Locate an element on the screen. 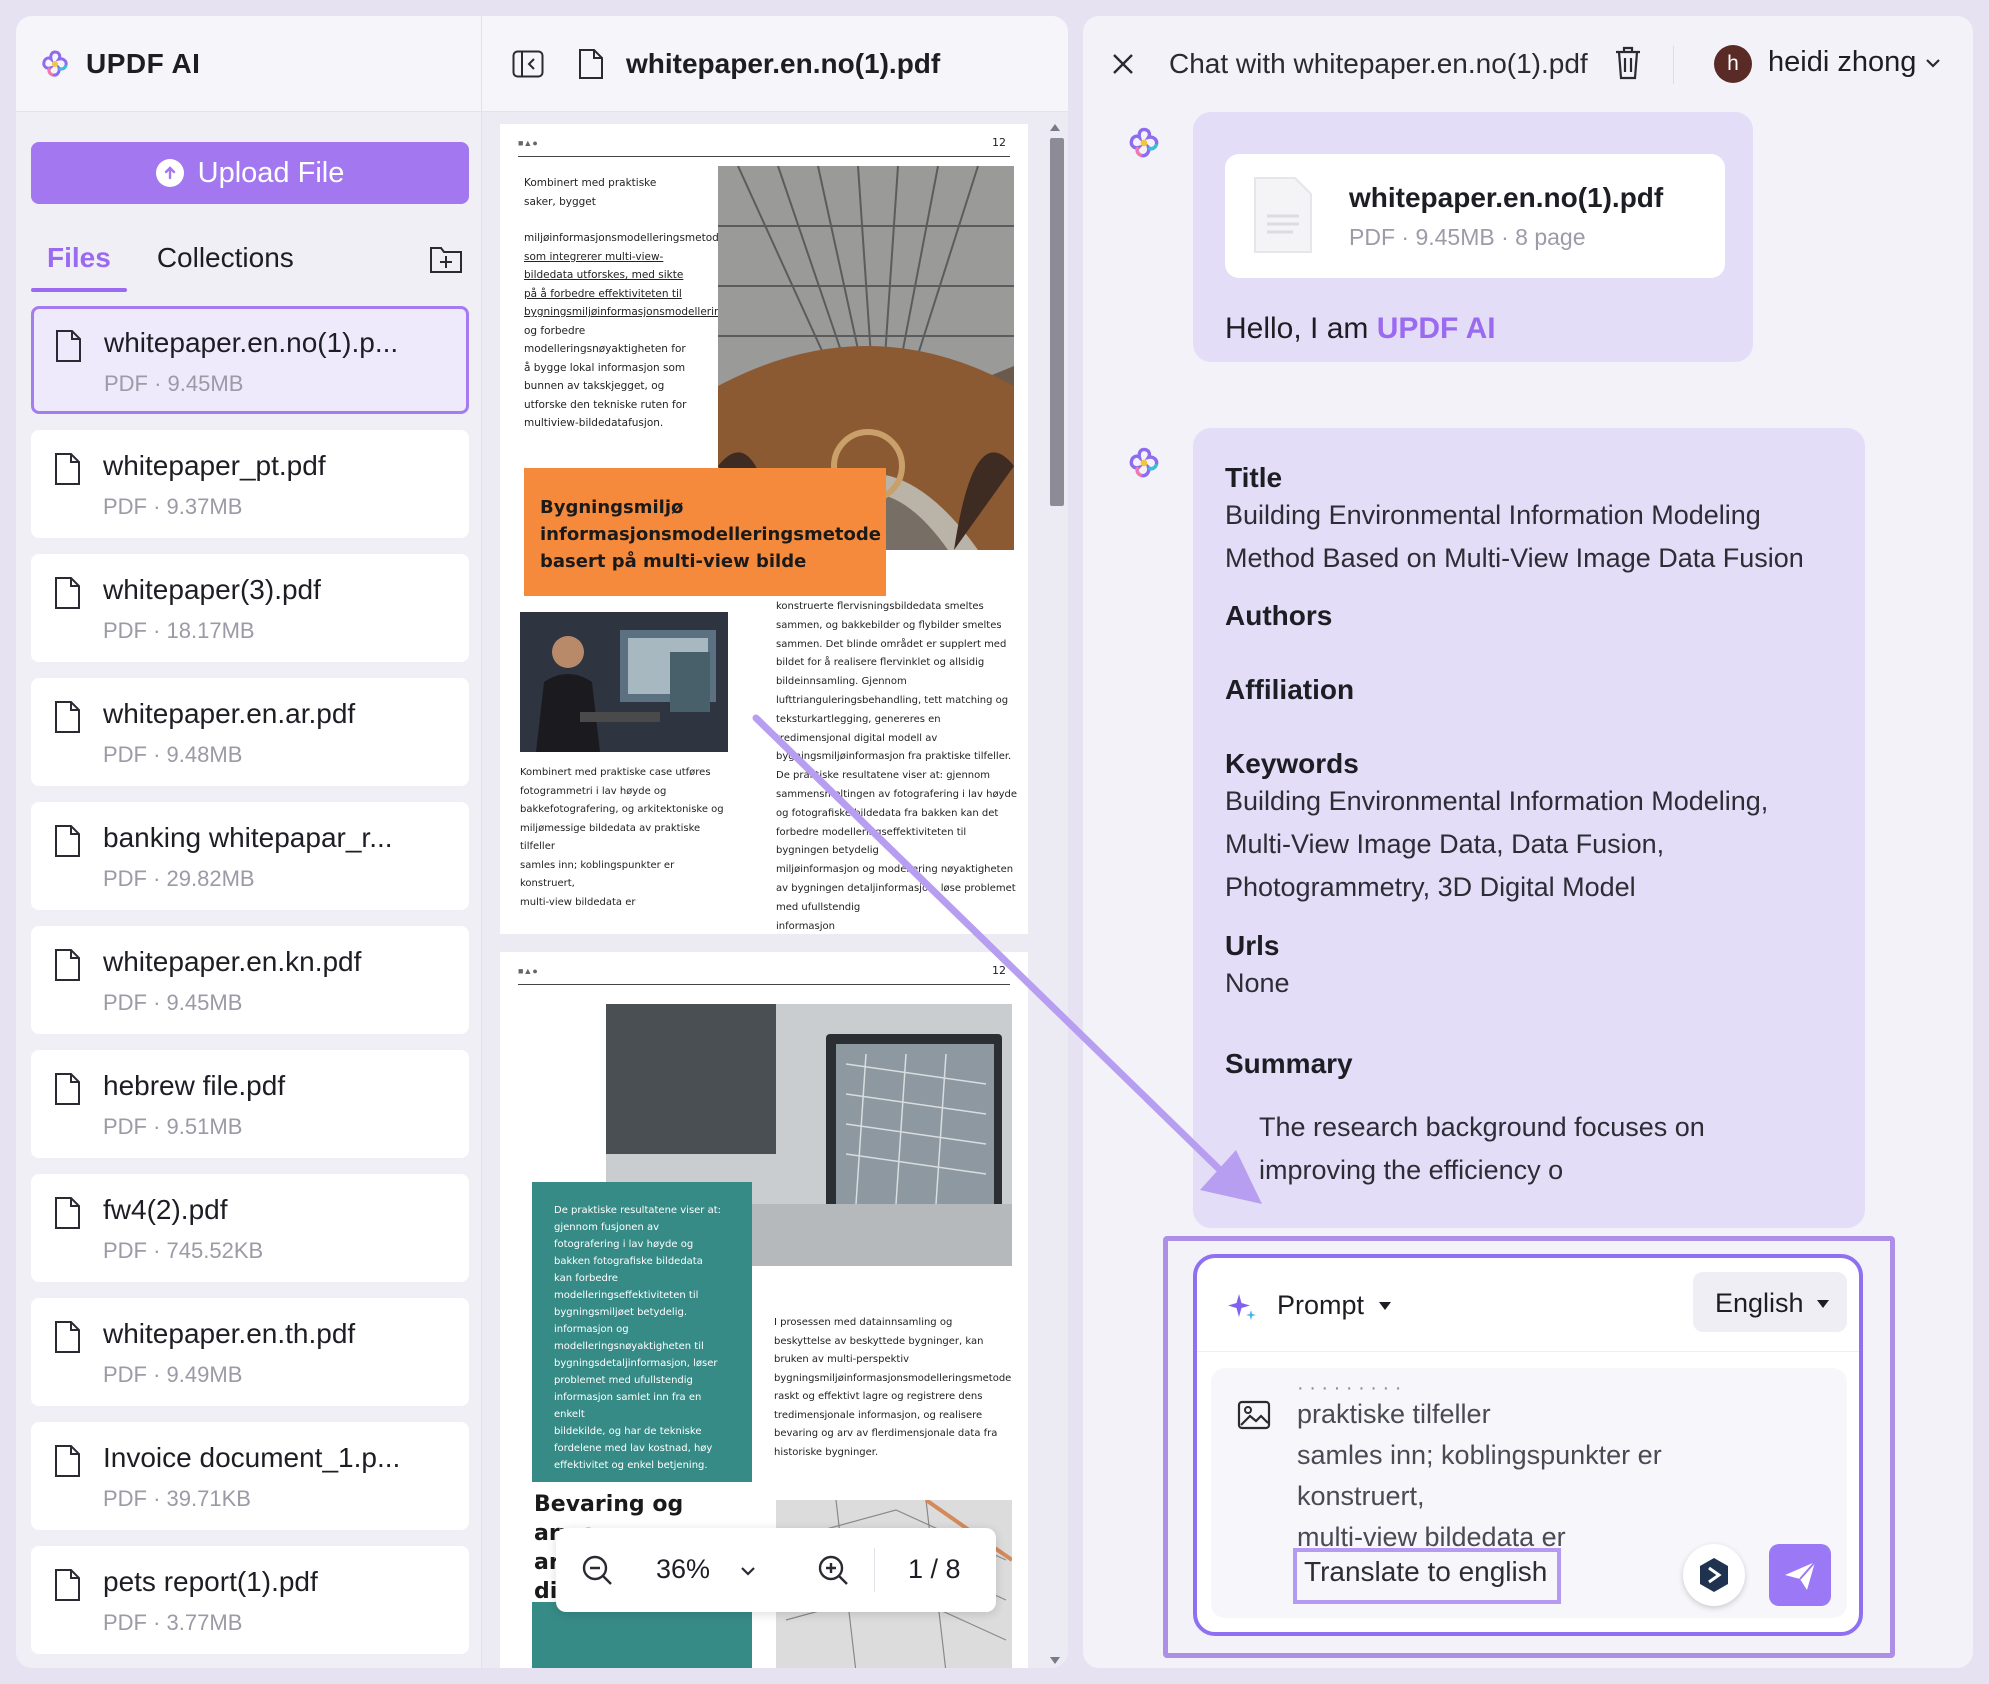 This screenshot has height=1684, width=1989. zoom-level: 36% is located at coordinates (683, 1569).